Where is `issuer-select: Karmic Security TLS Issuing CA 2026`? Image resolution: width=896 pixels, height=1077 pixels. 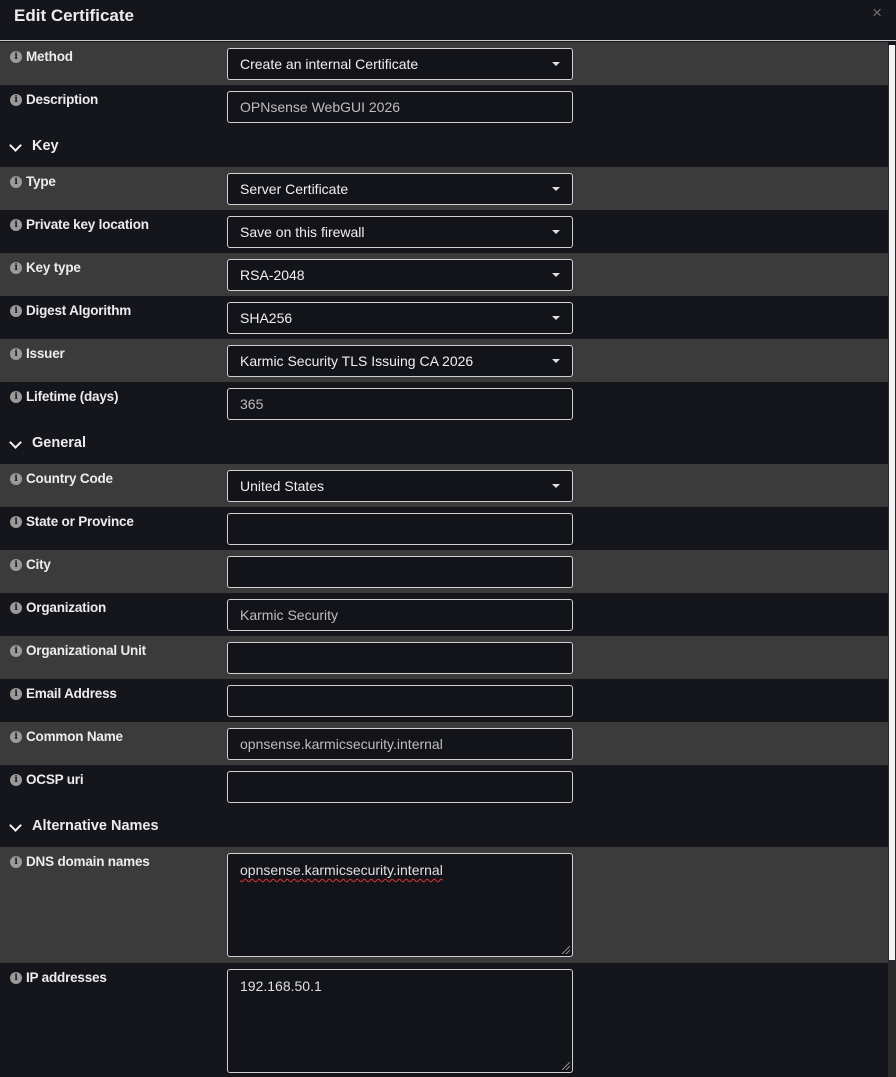
issuer-select: Karmic Security TLS Issuing CA 2026 is located at coordinates (400, 361).